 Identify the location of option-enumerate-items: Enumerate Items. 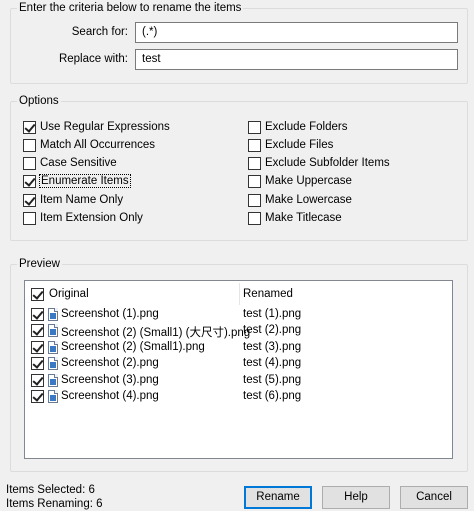
(77, 181).